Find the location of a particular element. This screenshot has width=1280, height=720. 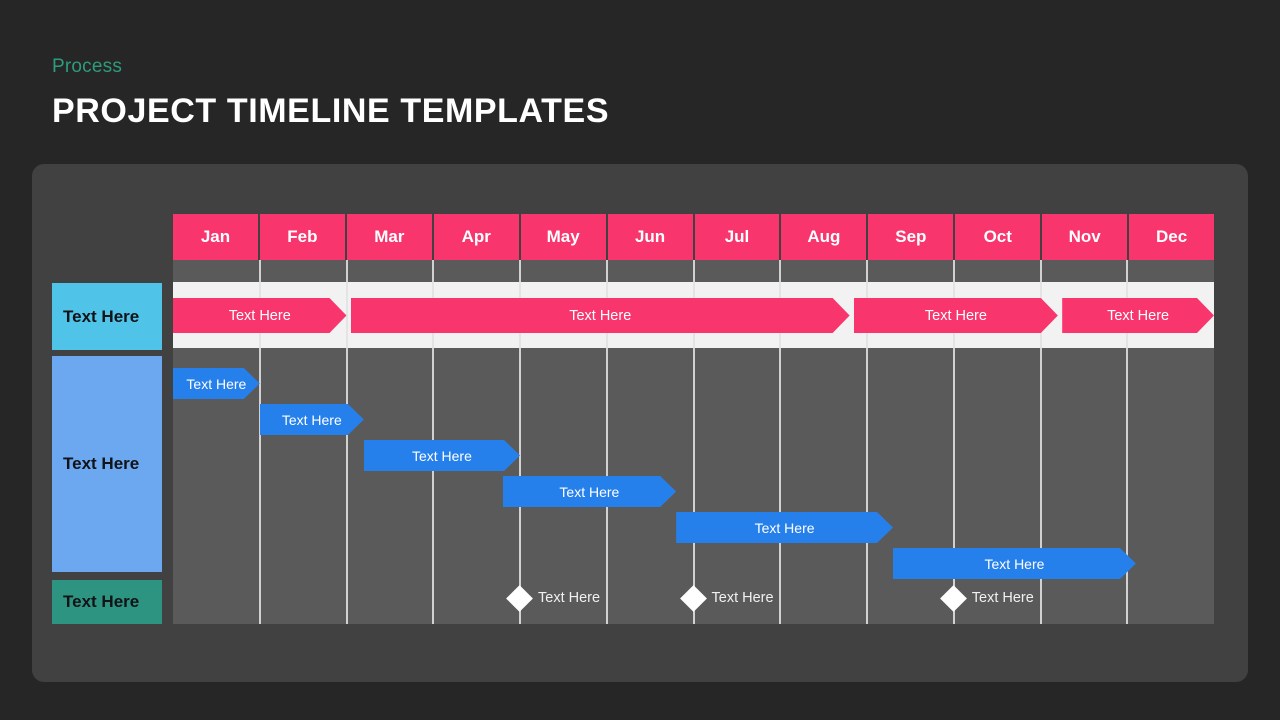

month-label: Jul is located at coordinates (737, 236).